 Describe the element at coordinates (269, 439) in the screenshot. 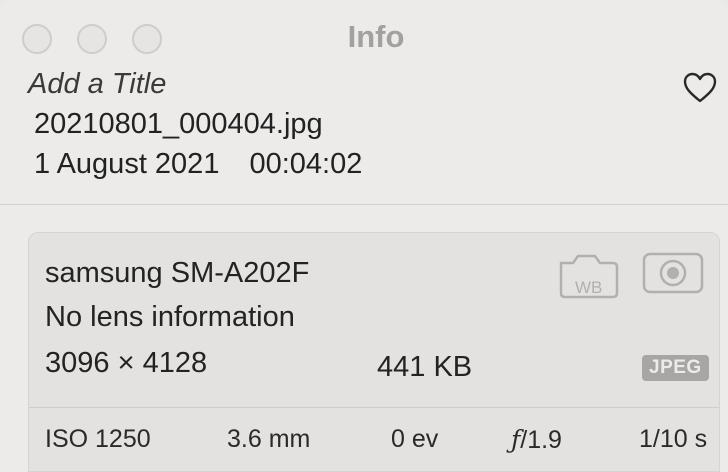

I see `focal-length: 3.6 mm` at that location.